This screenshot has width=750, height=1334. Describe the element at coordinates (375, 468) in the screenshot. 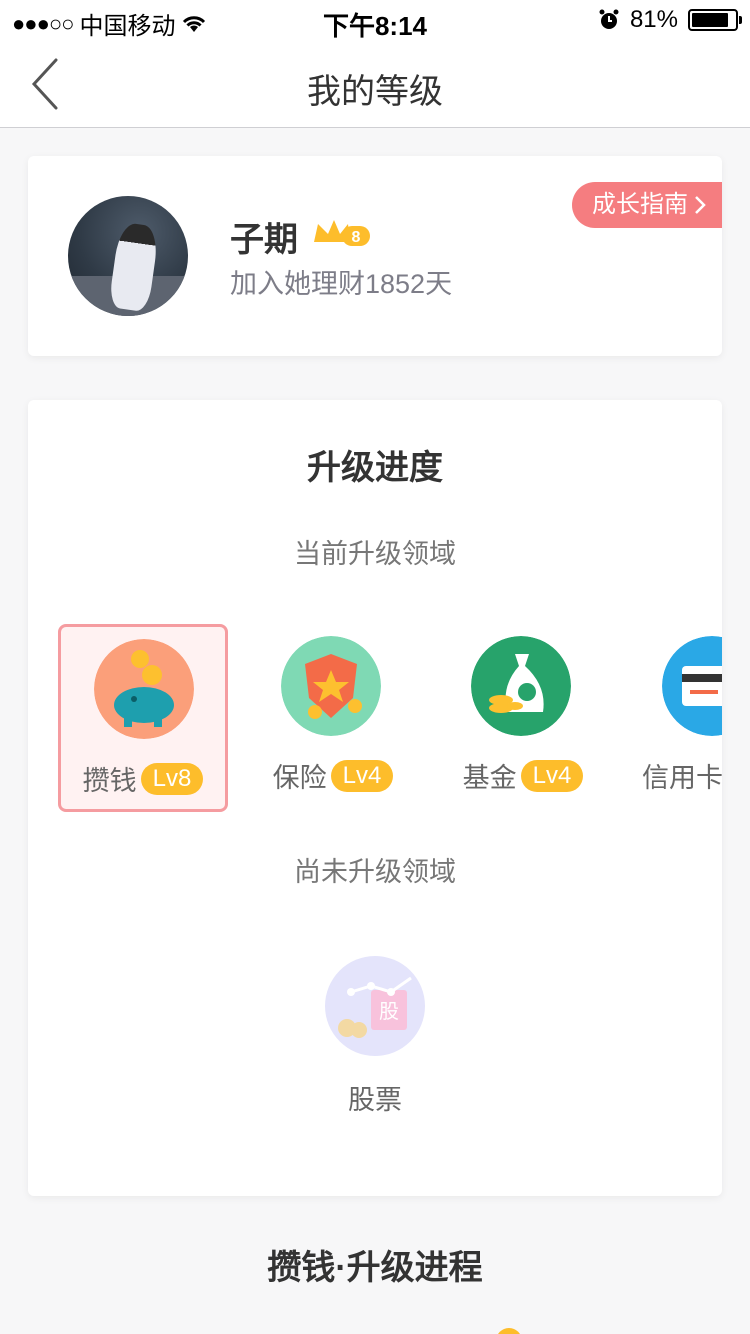

I see `section-title: 升级进度` at that location.